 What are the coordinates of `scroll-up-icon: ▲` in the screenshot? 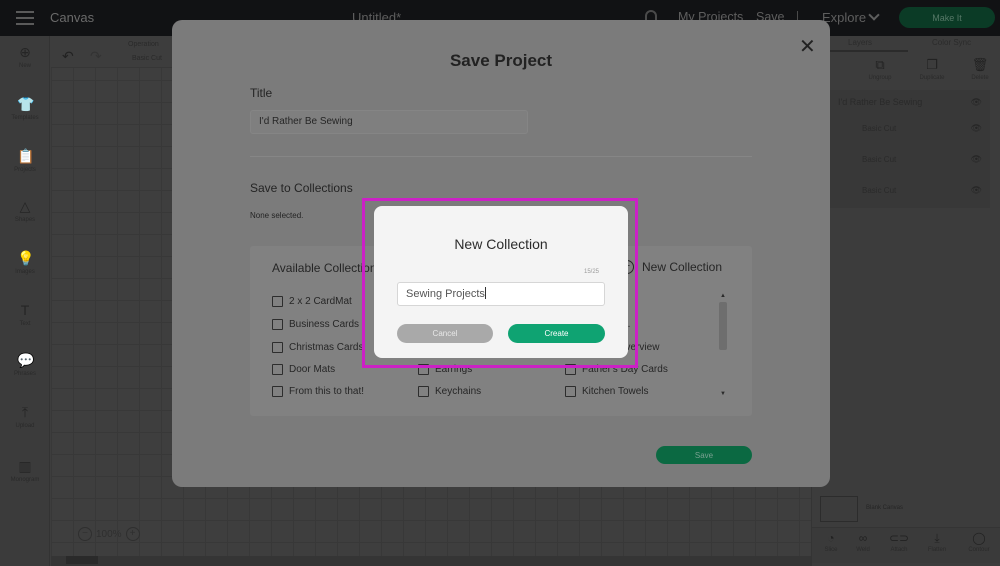 It's located at (723, 296).